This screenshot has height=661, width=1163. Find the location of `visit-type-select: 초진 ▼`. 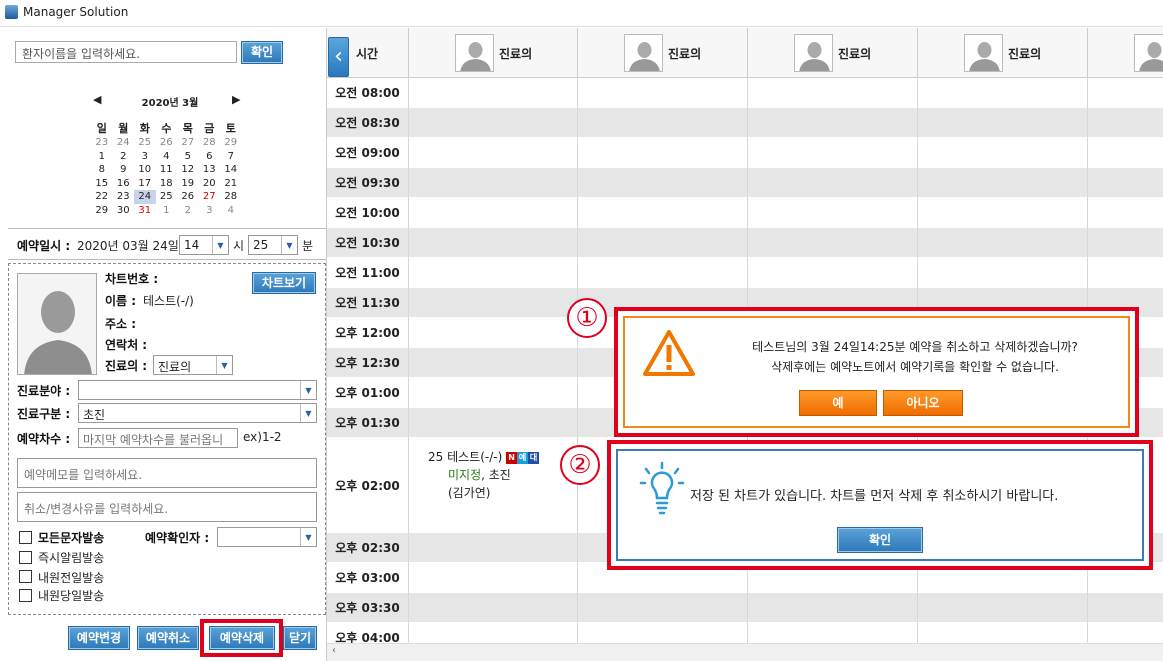

visit-type-select: 초진 ▼ is located at coordinates (197, 413).